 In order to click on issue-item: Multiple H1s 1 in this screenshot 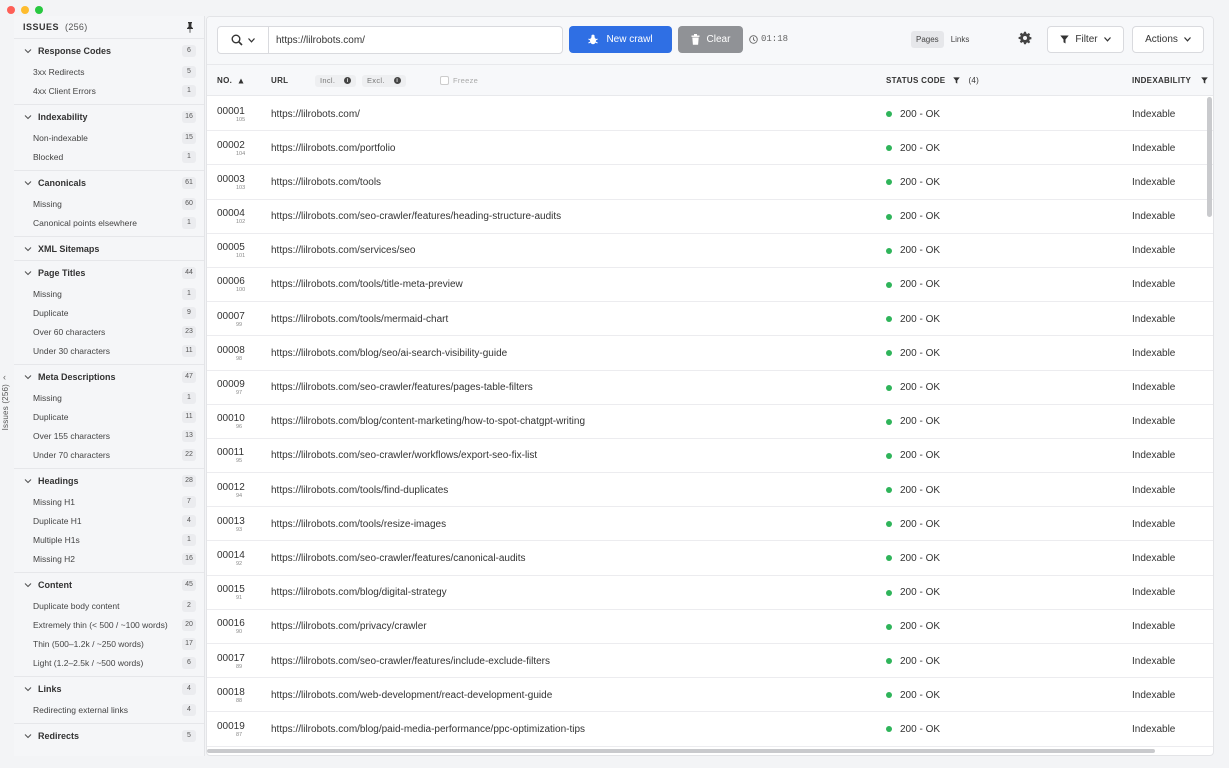, I will do `click(109, 539)`.